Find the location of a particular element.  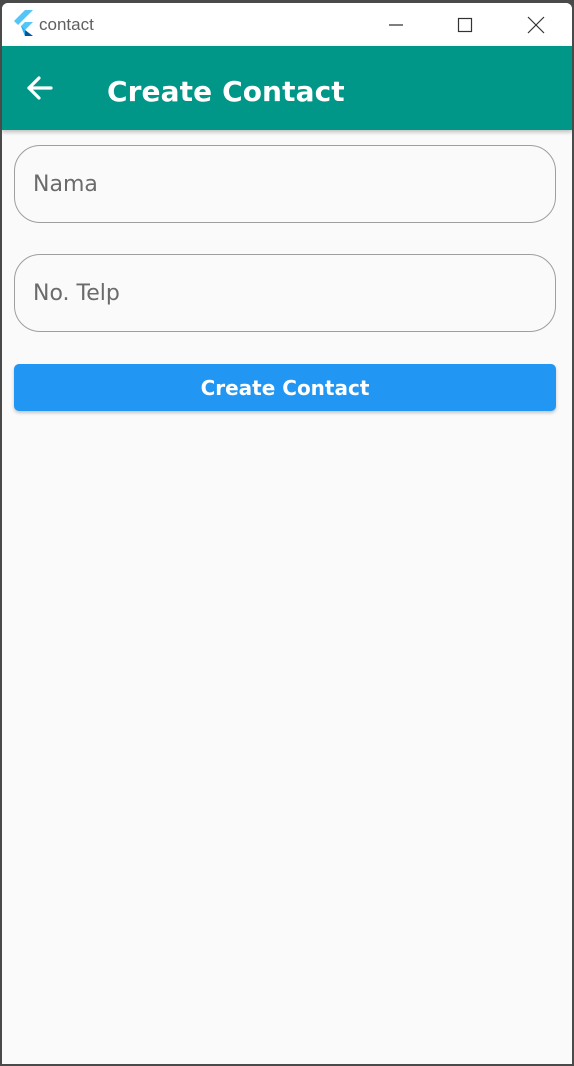

nama-input is located at coordinates (285, 184).